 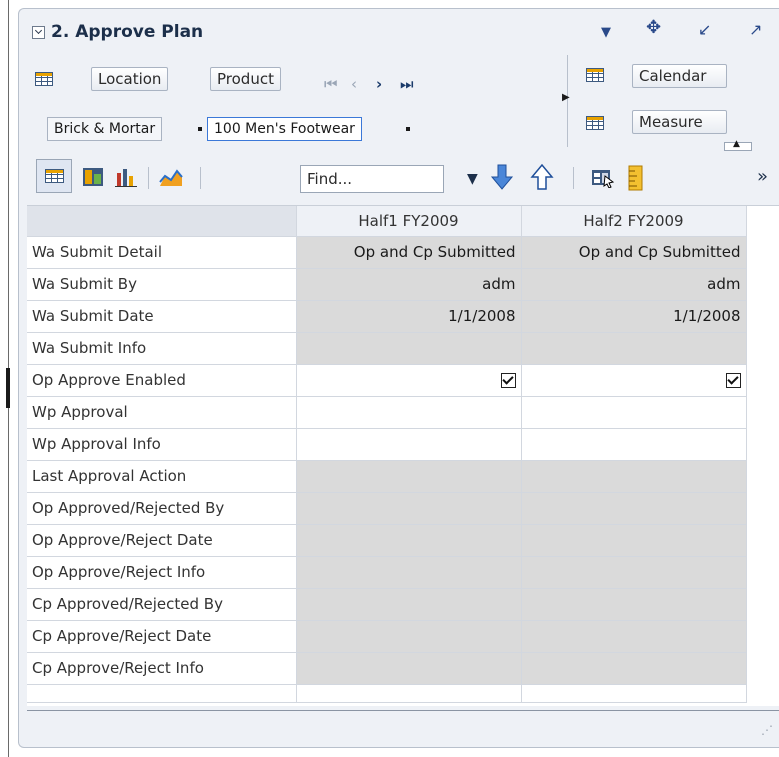 I want to click on find-next-icon, so click(x=502, y=177).